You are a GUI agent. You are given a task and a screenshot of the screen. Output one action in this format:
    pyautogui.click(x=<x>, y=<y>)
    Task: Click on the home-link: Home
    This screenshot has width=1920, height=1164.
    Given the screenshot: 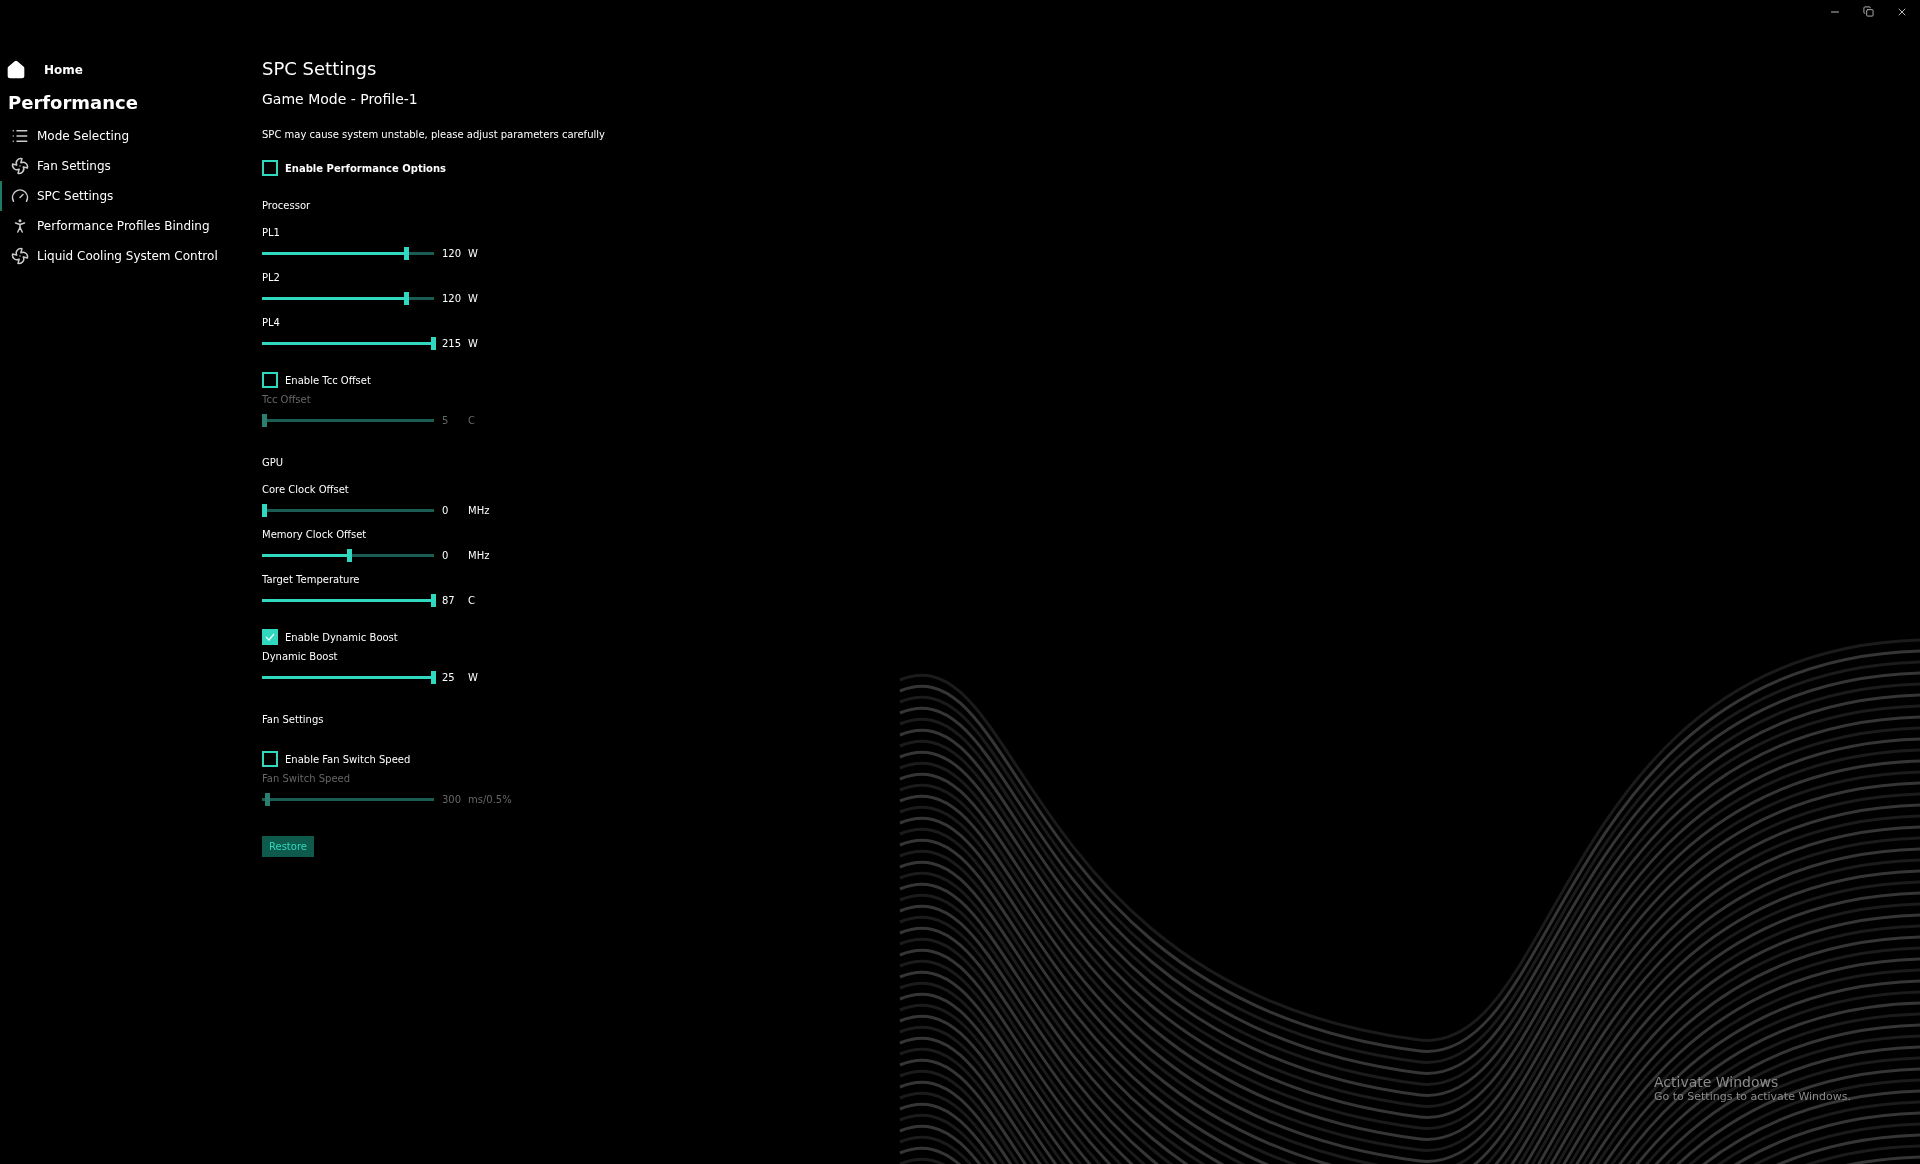 What is the action you would take?
    pyautogui.click(x=131, y=70)
    